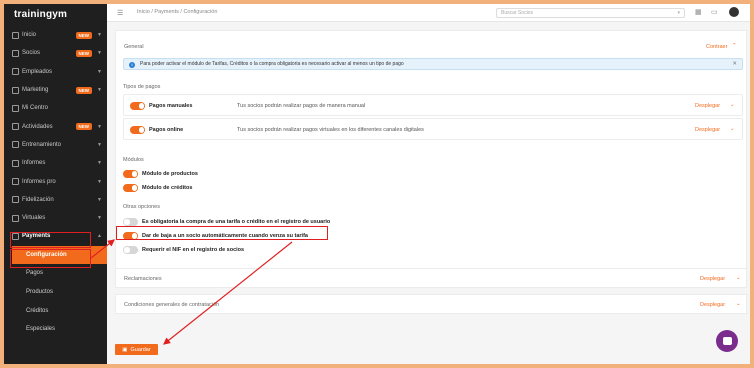 This screenshot has height=368, width=754. I want to click on annotation-arrows, so click(191, 292).